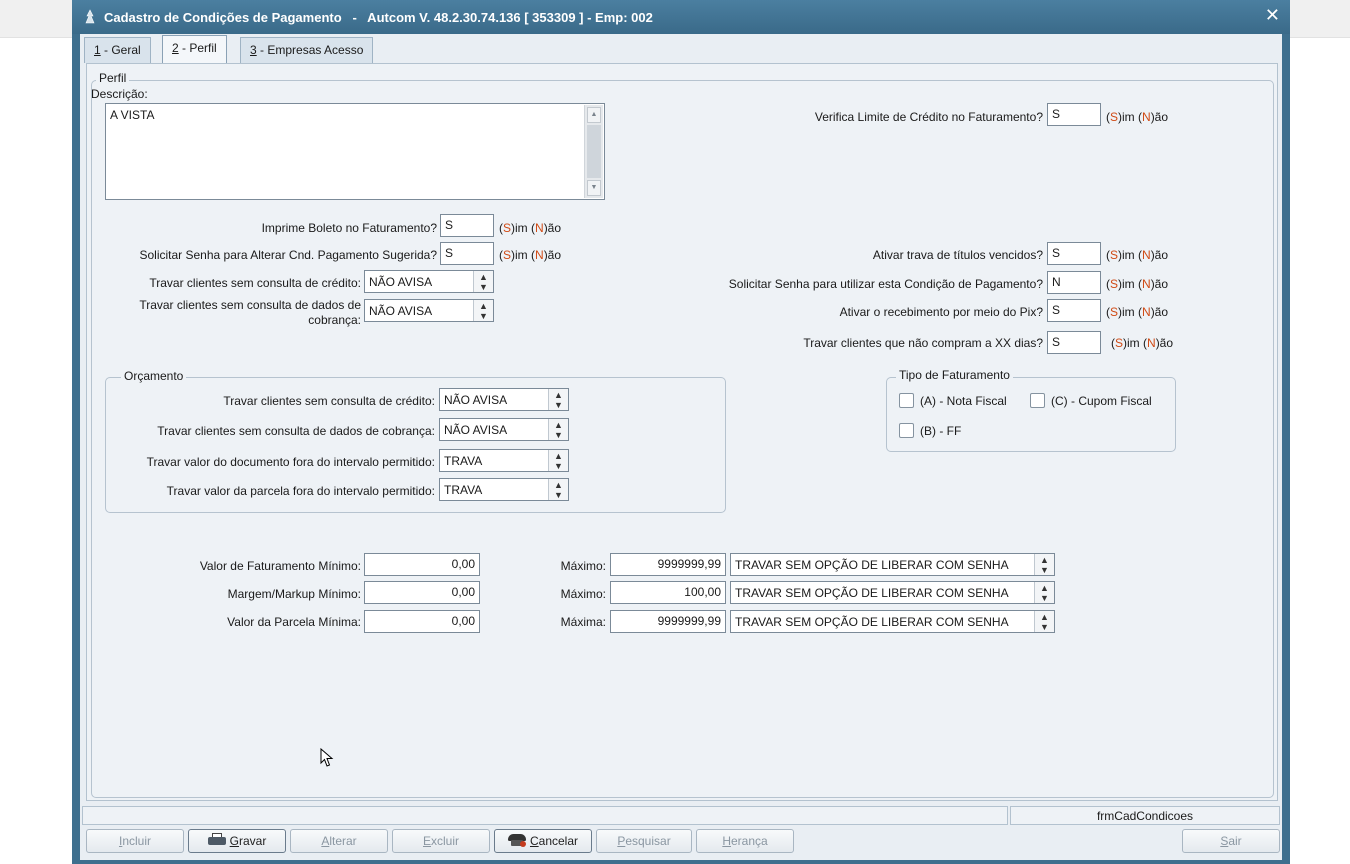 The height and width of the screenshot is (864, 1350). What do you see at coordinates (594, 115) in the screenshot?
I see `scroll-up-icon: ▲` at bounding box center [594, 115].